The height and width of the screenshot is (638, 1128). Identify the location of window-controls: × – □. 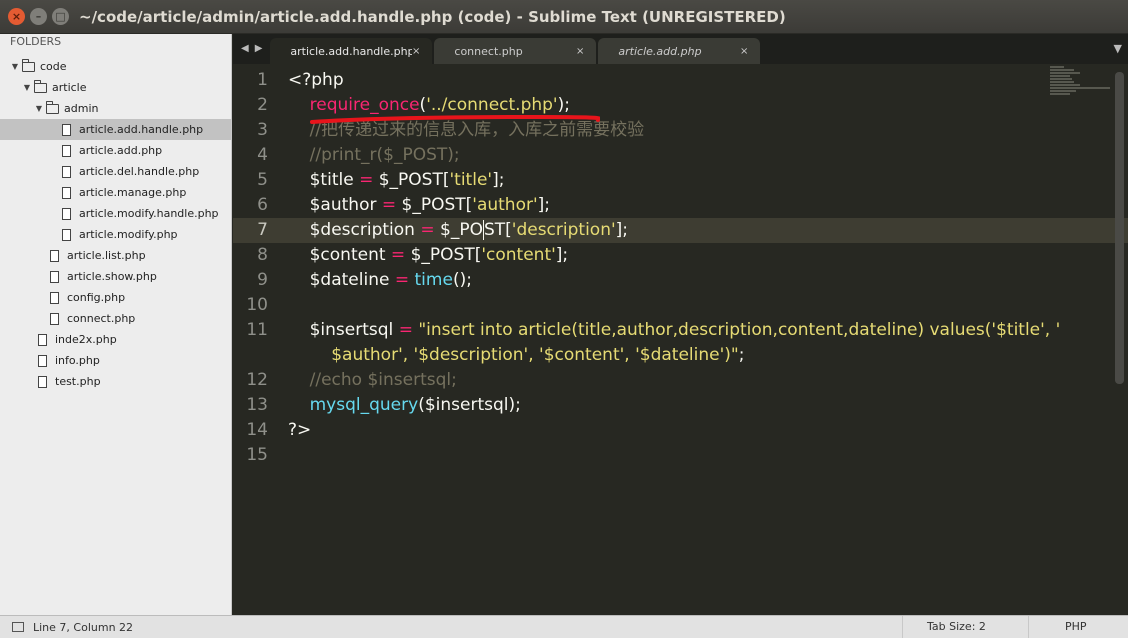
(38, 16).